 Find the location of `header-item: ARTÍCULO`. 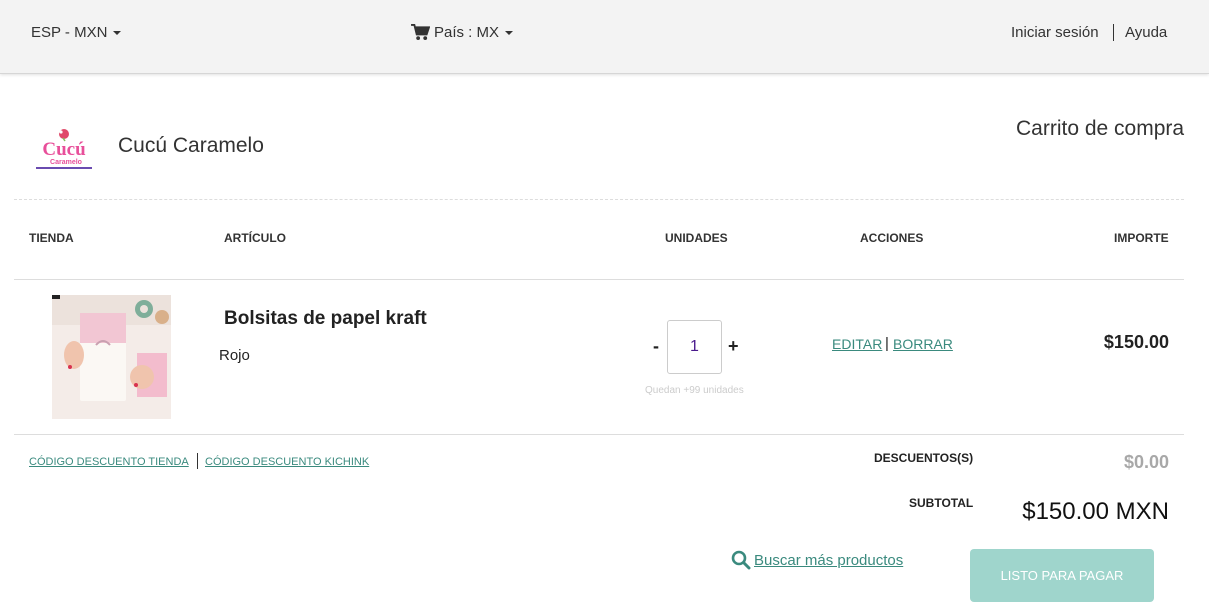

header-item: ARTÍCULO is located at coordinates (255, 238).